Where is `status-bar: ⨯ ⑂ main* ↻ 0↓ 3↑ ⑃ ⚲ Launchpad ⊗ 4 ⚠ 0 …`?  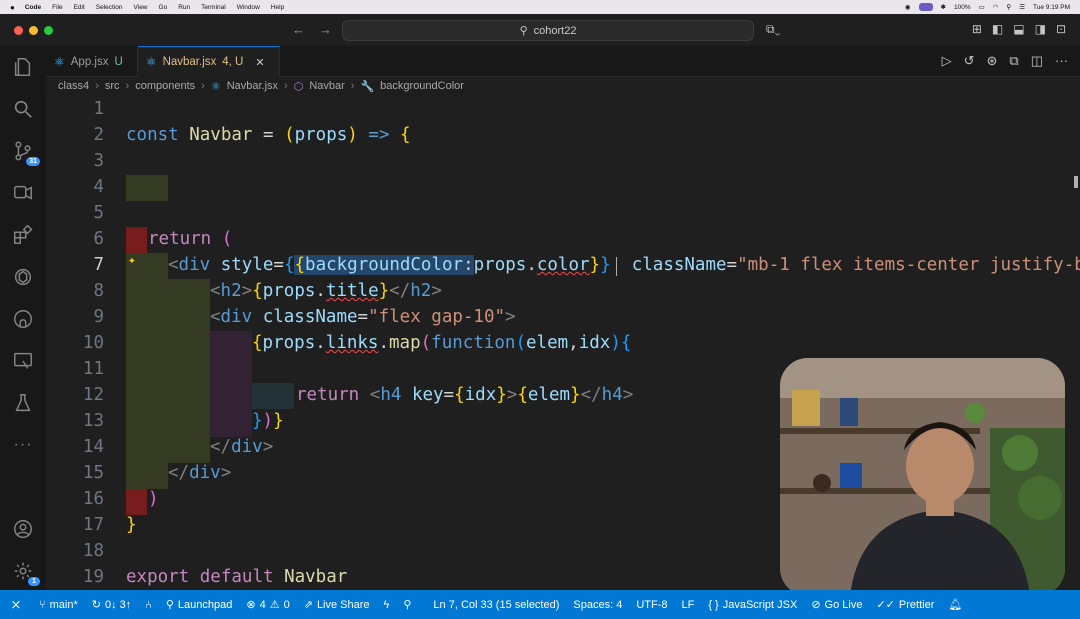 status-bar: ⨯ ⑂ main* ↻ 0↓ 3↑ ⑃ ⚲ Launchpad ⊗ 4 ⚠ 0 … is located at coordinates (540, 604).